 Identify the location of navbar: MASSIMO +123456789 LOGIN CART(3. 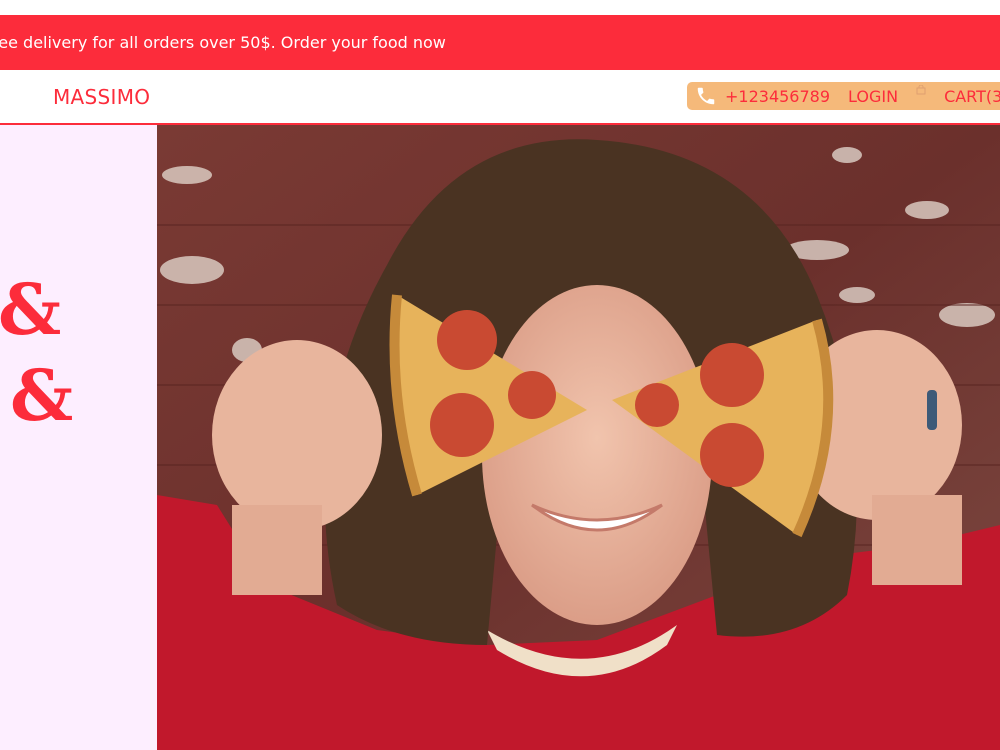
(500, 97).